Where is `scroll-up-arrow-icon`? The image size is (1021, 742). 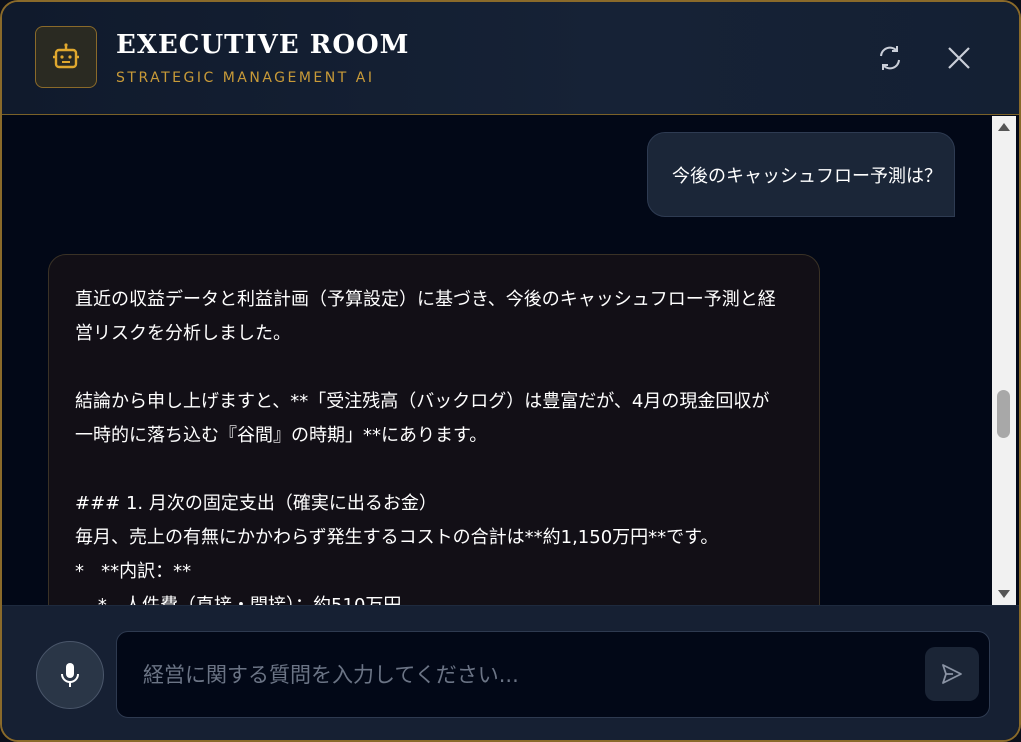
scroll-up-arrow-icon is located at coordinates (1004, 127).